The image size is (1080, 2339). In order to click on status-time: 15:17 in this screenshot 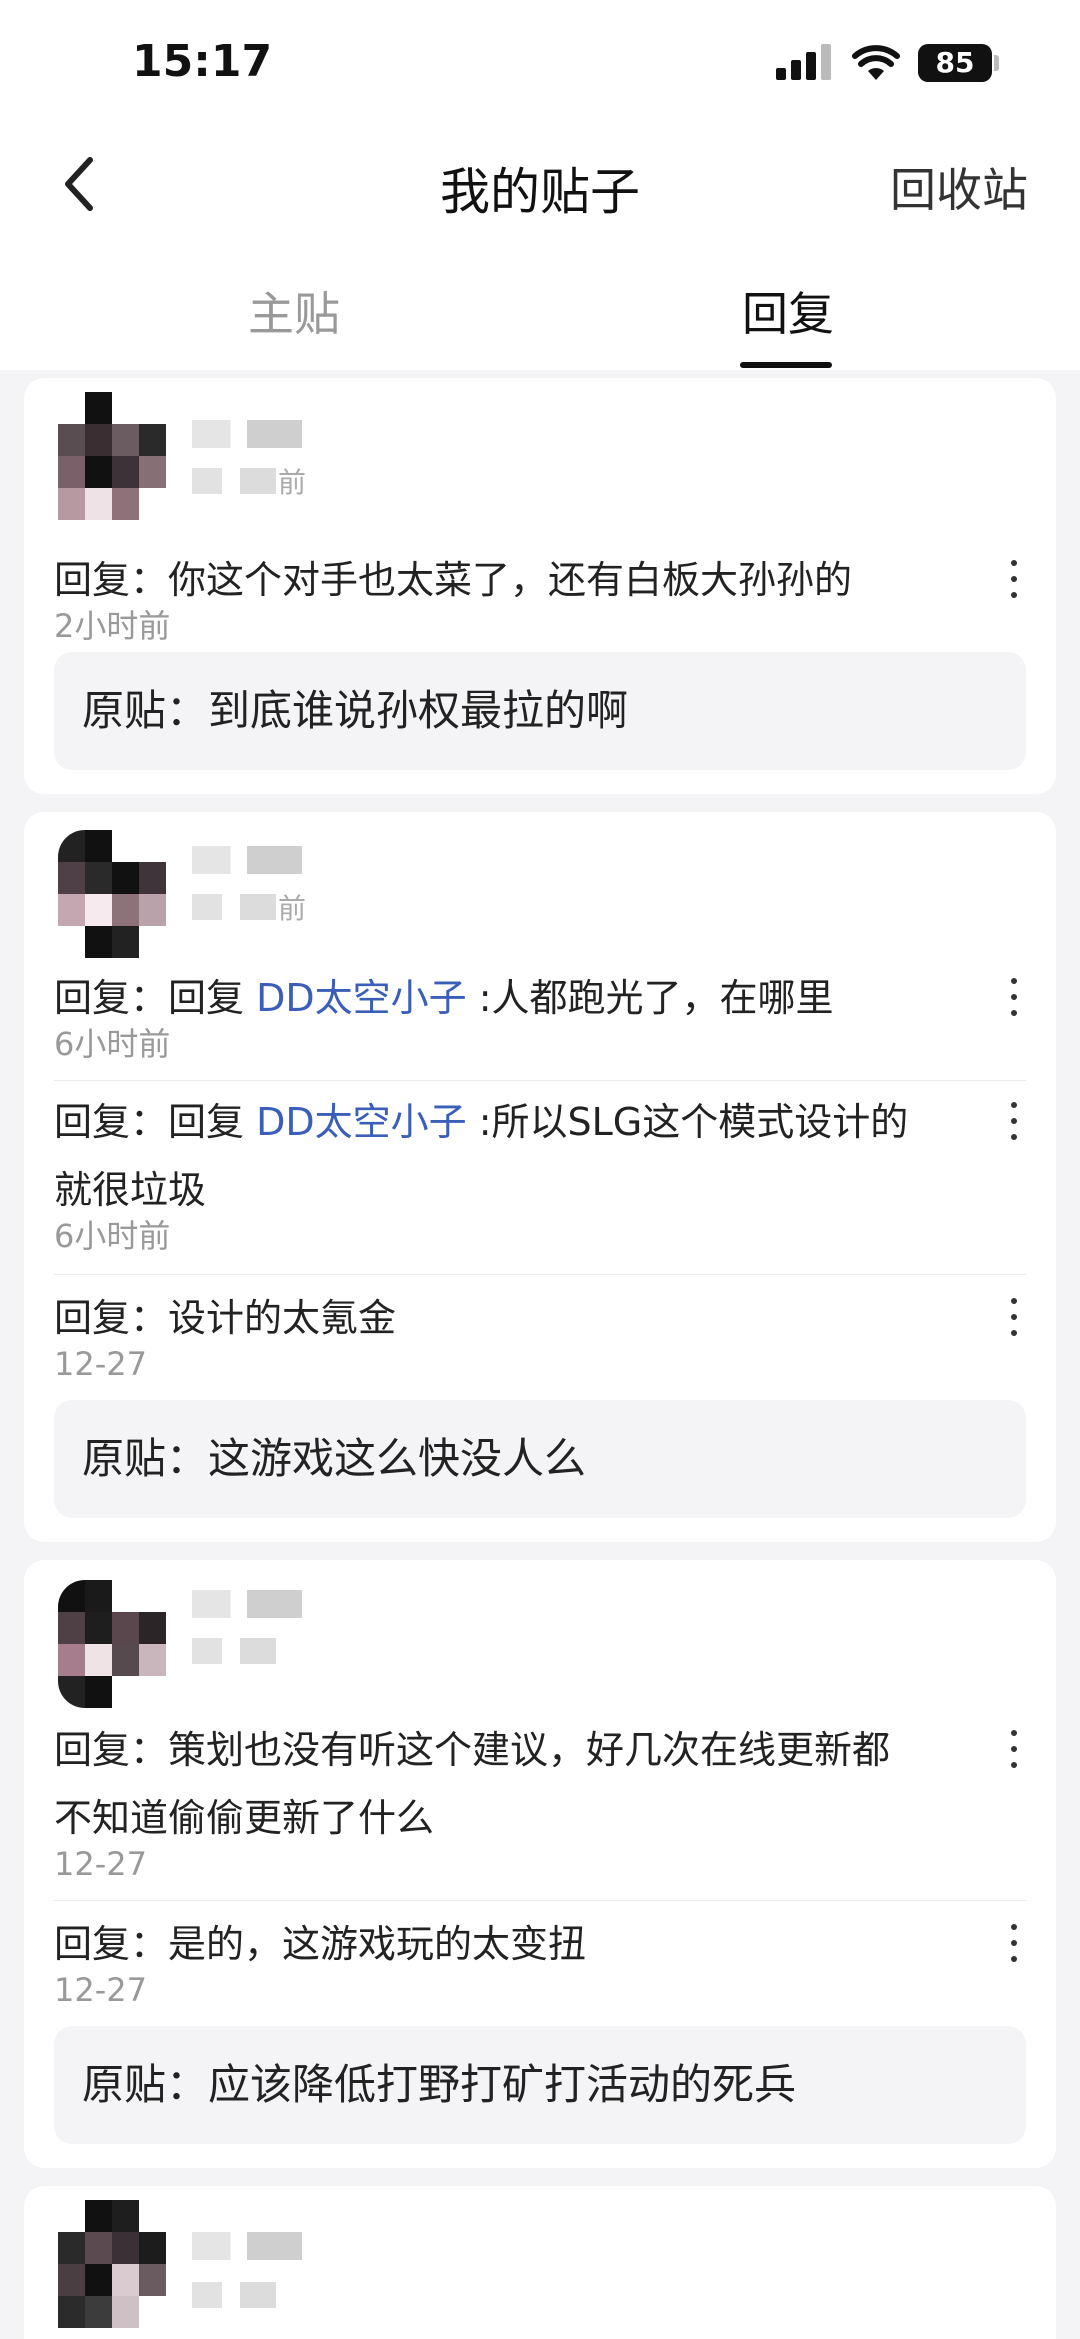, I will do `click(202, 61)`.